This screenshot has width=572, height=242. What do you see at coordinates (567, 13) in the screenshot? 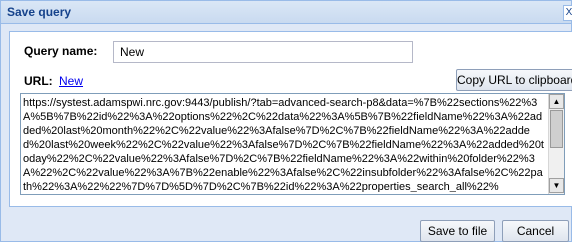
I see `close-icon: X` at bounding box center [567, 13].